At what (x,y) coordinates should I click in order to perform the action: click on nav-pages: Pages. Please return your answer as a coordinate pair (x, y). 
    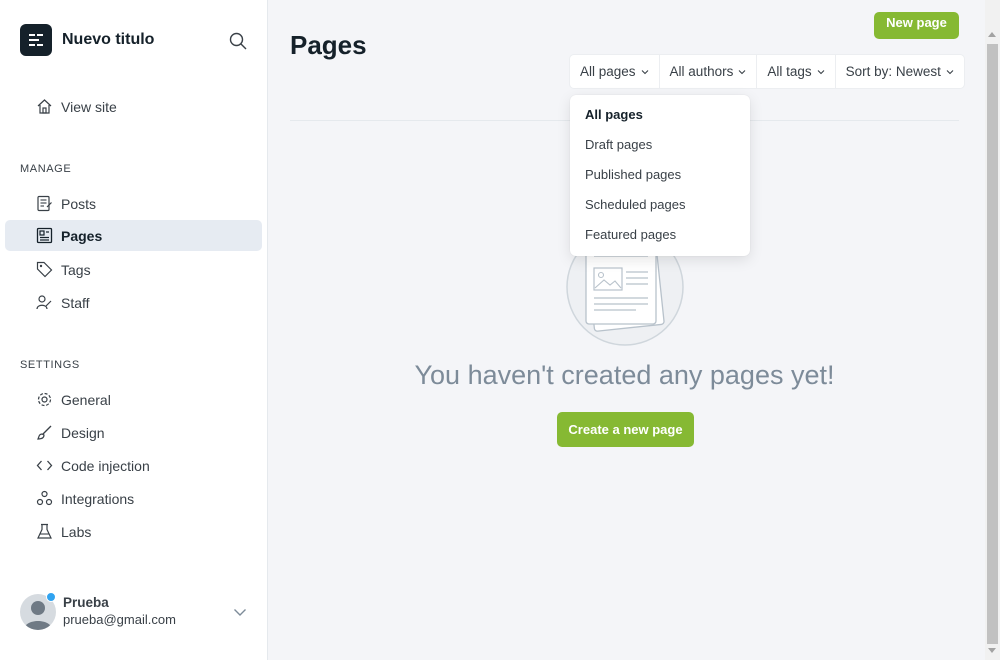
    Looking at the image, I should click on (133, 235).